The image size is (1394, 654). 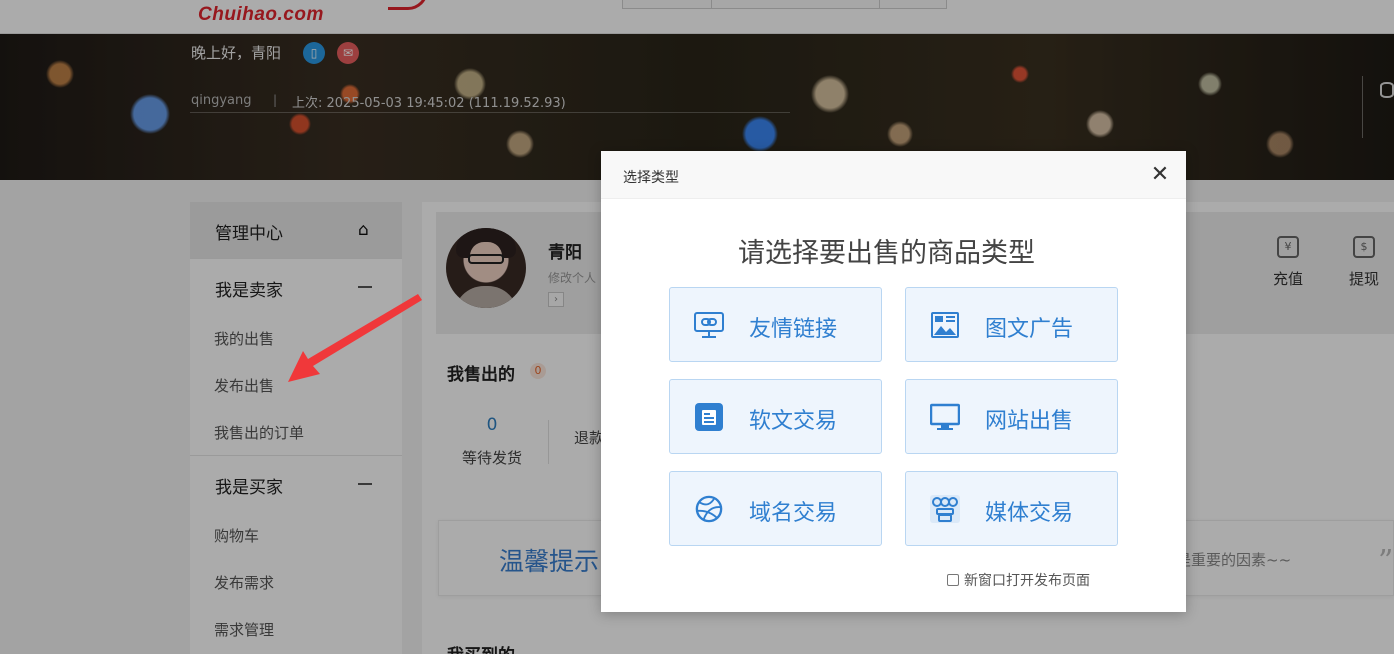 What do you see at coordinates (953, 580) in the screenshot?
I see `new-window-checkbox` at bounding box center [953, 580].